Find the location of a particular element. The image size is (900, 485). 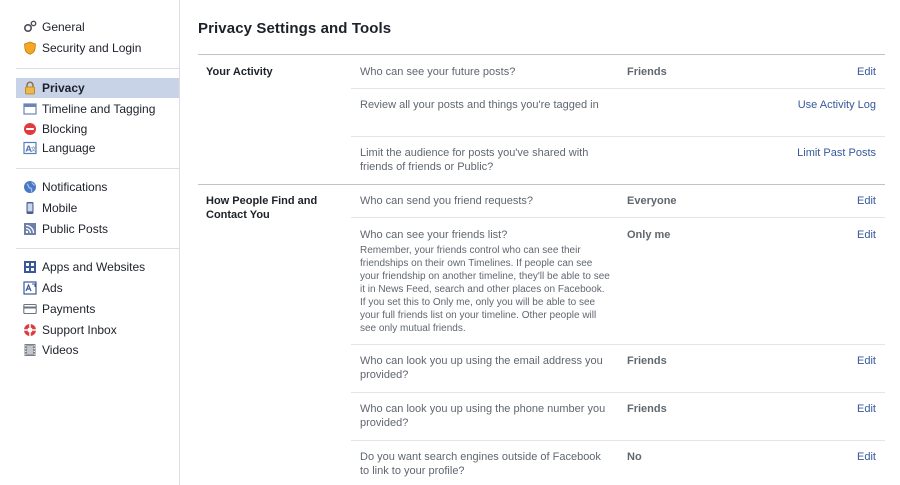

sidebar-item-support-inbox: Support Inbox is located at coordinates (97, 330).